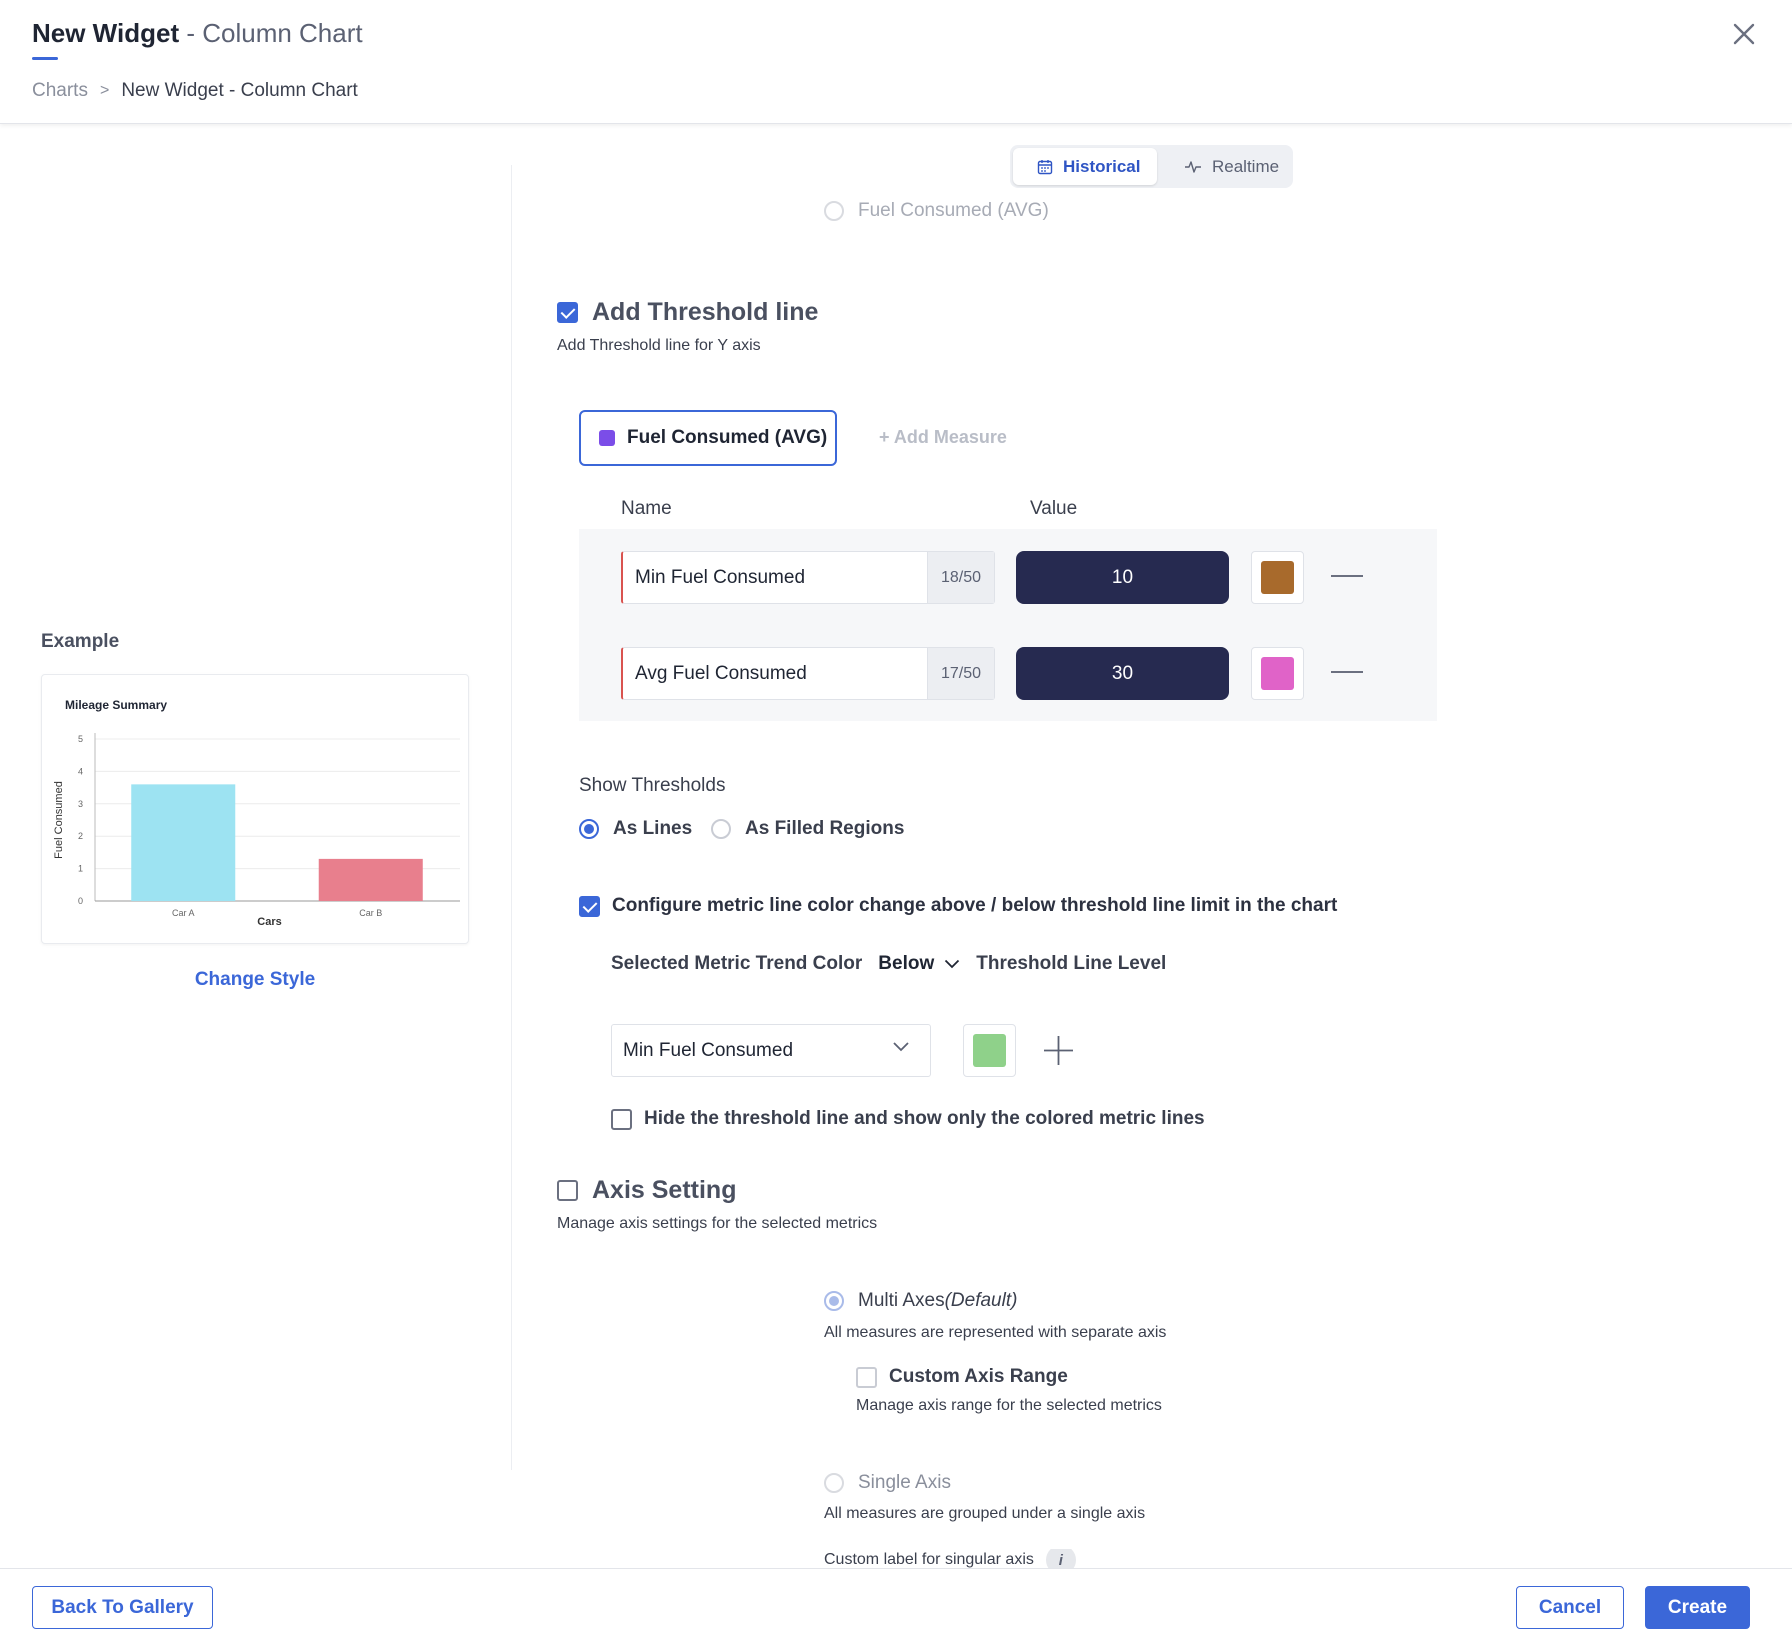  Describe the element at coordinates (370, 913) in the screenshot. I see `x-tick-label: Car B` at that location.